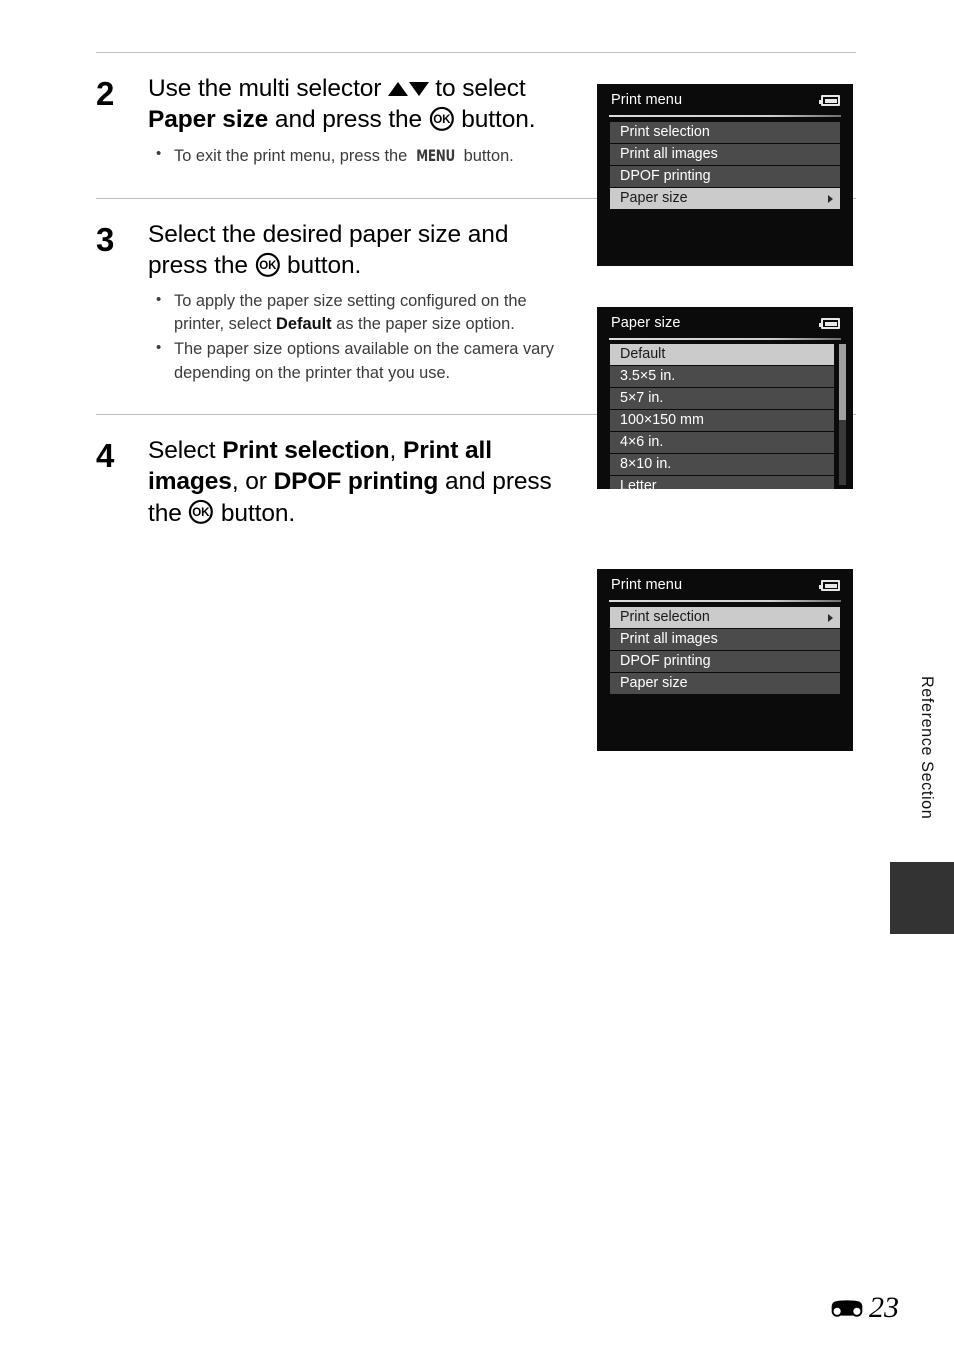  What do you see at coordinates (842, 382) in the screenshot?
I see `menu-scrollbar-thumb` at bounding box center [842, 382].